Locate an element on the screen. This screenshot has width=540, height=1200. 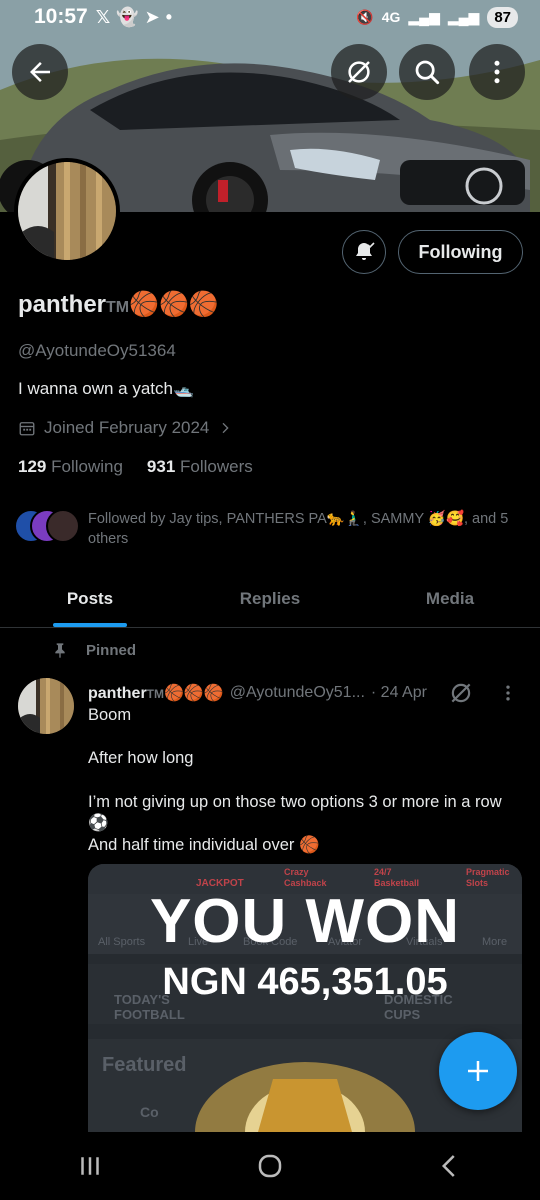
followers-count-link: 931 Followers is located at coordinates (200, 467).